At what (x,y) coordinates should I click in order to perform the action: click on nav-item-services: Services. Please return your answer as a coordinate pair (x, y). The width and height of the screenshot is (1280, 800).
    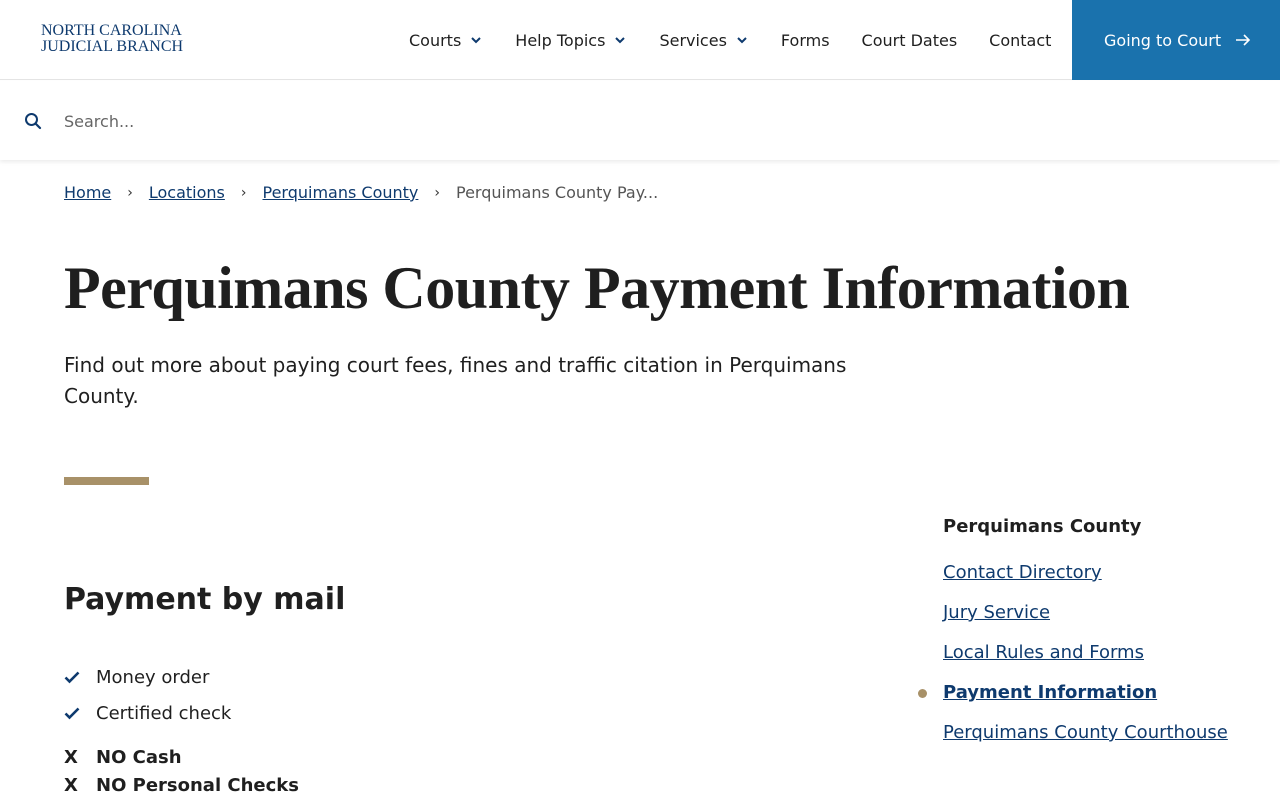
    Looking at the image, I should click on (703, 40).